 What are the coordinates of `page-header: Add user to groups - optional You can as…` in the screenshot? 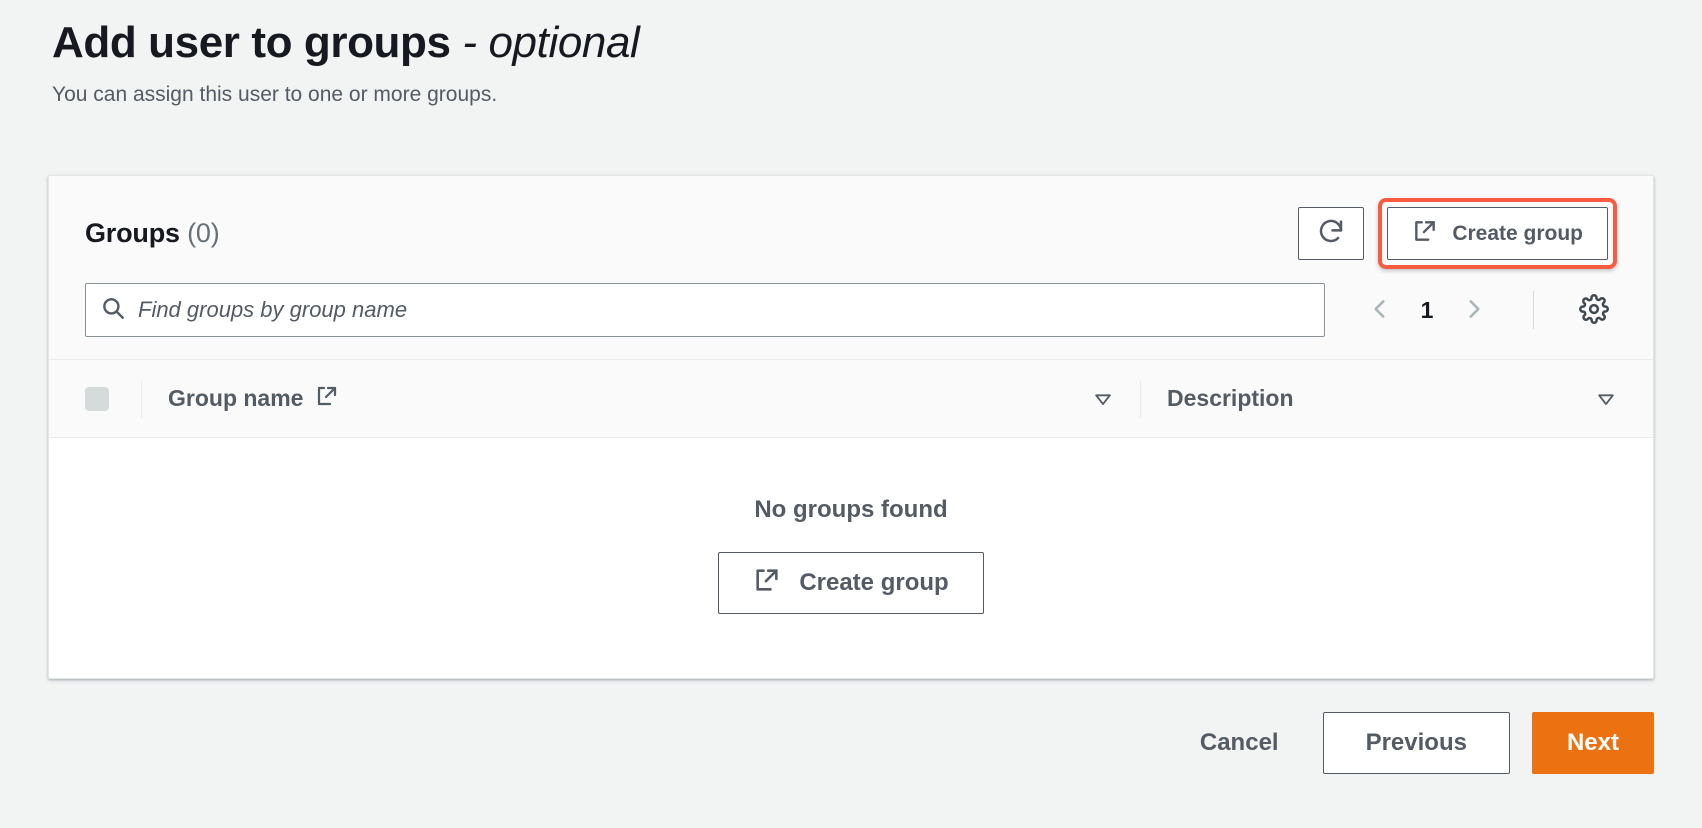 It's located at (851, 53).